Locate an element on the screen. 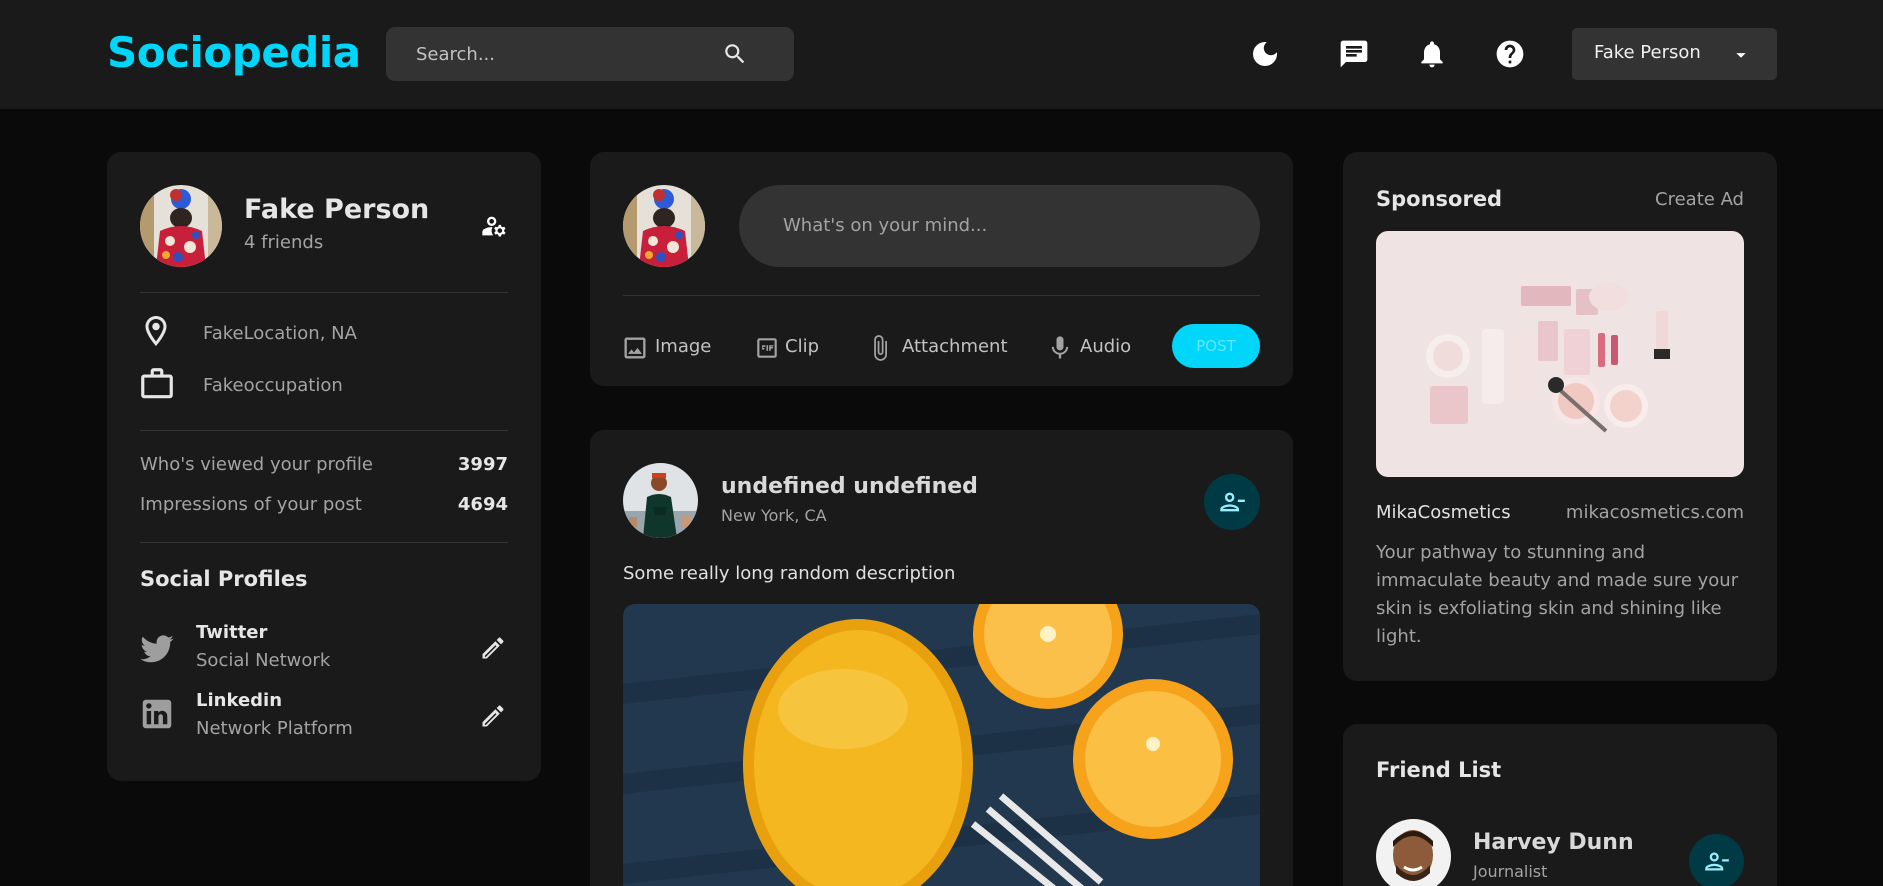 The image size is (1883, 886). post-author-avatar is located at coordinates (660, 500).